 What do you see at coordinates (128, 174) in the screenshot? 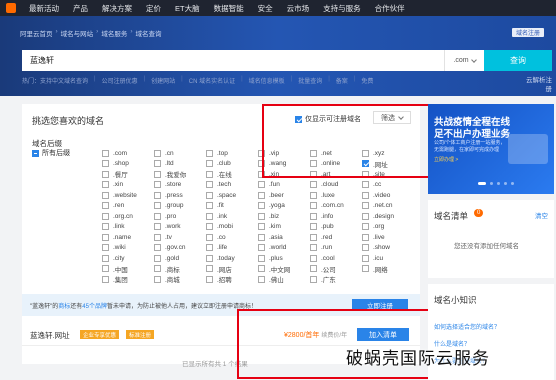
I see `suffix-option: .餐厅` at bounding box center [128, 174].